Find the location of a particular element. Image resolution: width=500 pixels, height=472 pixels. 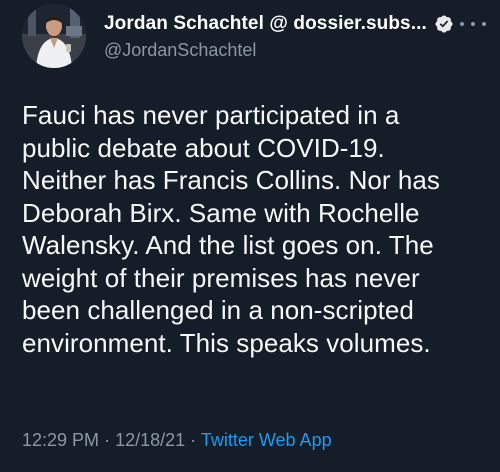

more-options-icon is located at coordinates (474, 24).